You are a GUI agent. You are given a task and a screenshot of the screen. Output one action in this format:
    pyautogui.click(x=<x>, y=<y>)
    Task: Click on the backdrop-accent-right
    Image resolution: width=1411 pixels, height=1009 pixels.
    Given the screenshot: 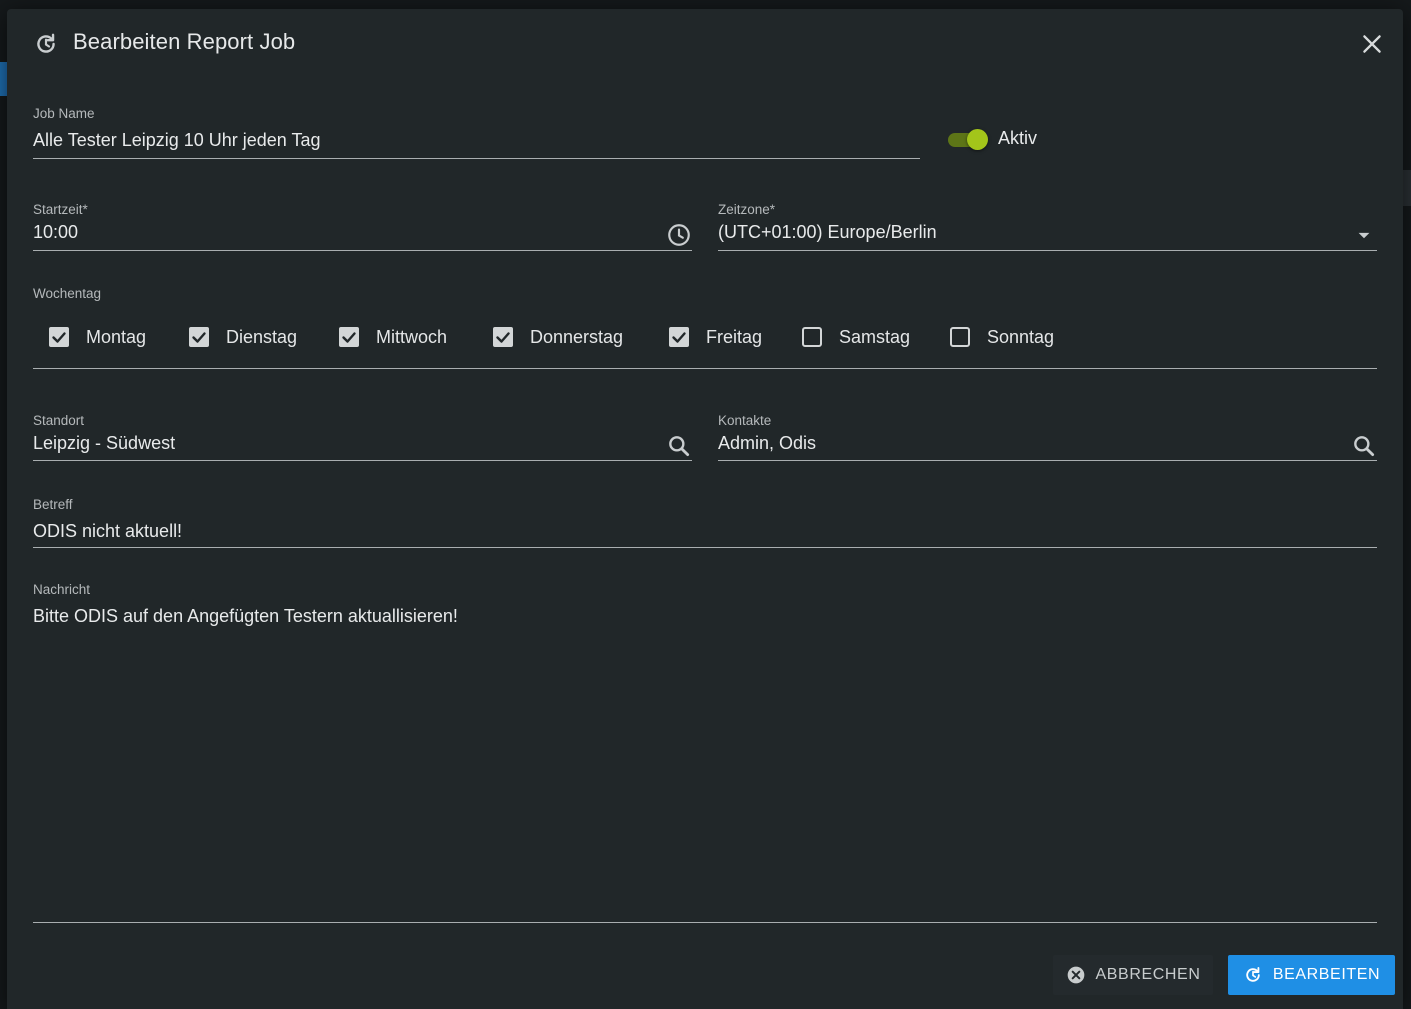 What is the action you would take?
    pyautogui.click(x=1407, y=188)
    